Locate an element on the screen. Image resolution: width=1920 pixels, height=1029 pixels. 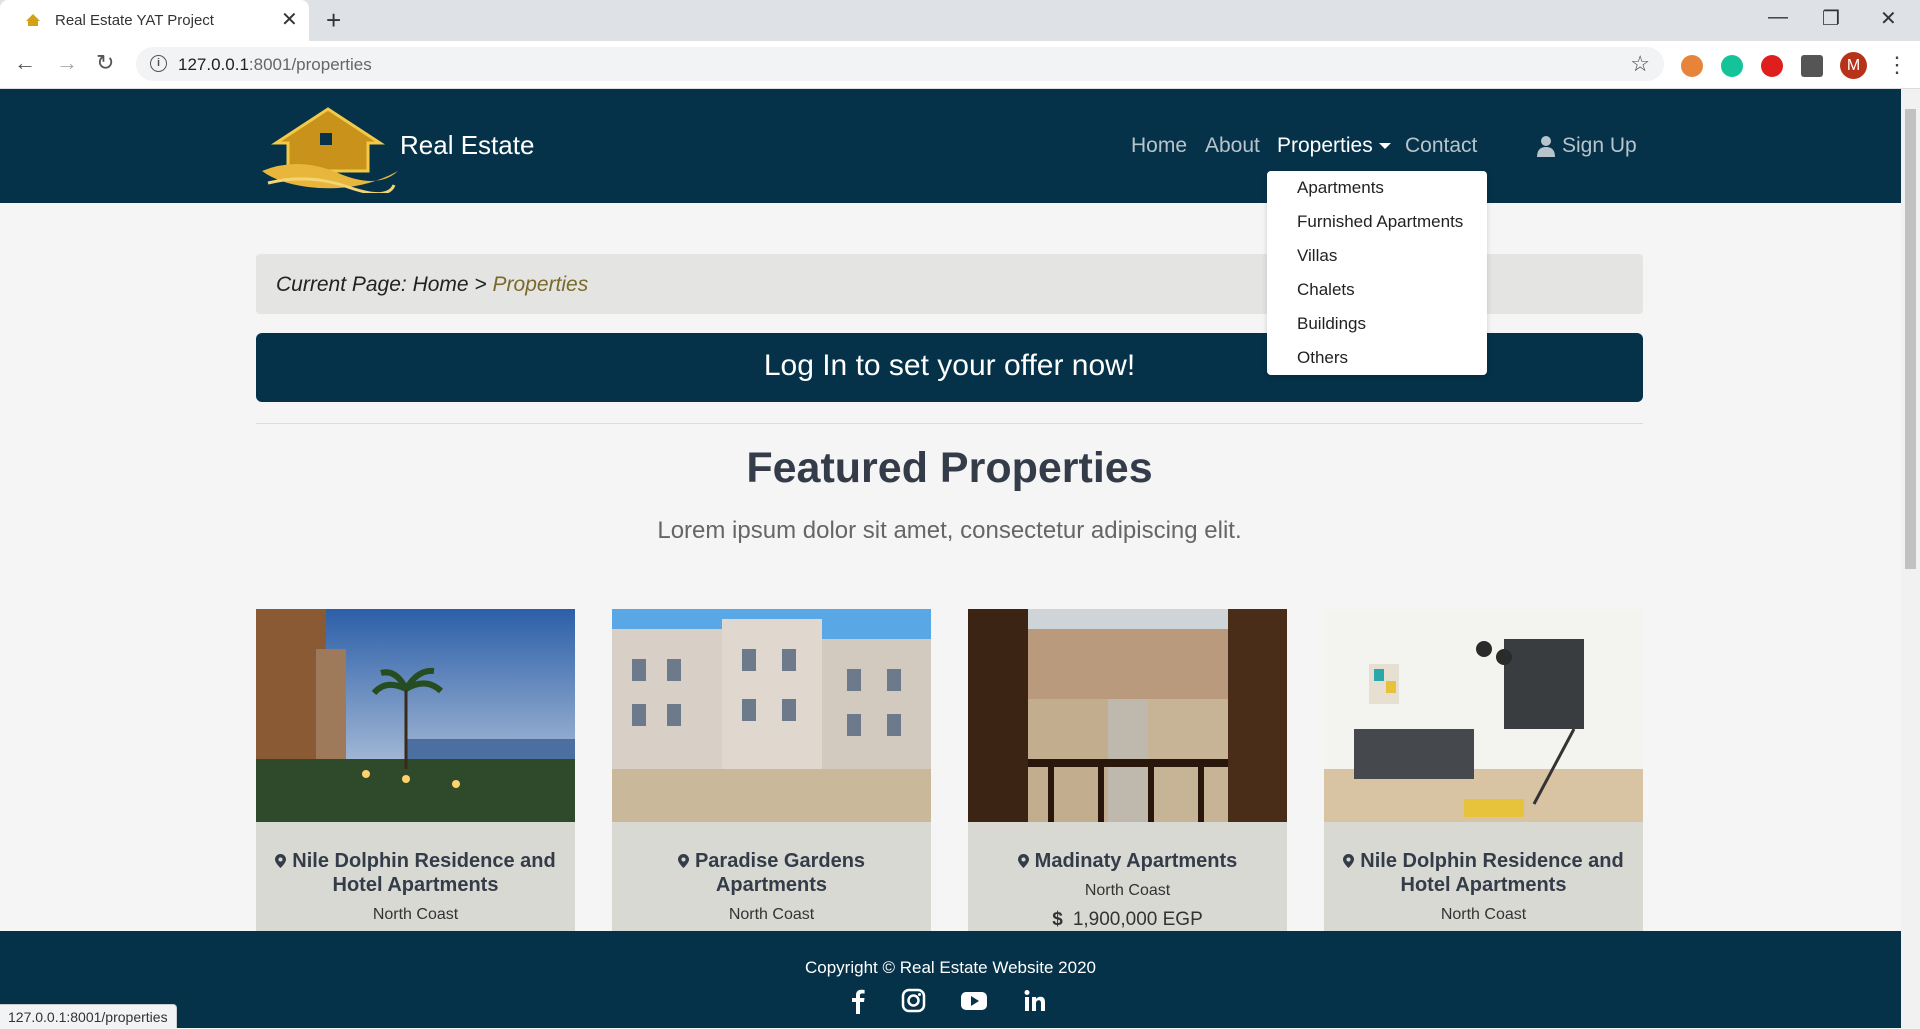
dropdown-item-chalets: Chalets is located at coordinates (1326, 290).